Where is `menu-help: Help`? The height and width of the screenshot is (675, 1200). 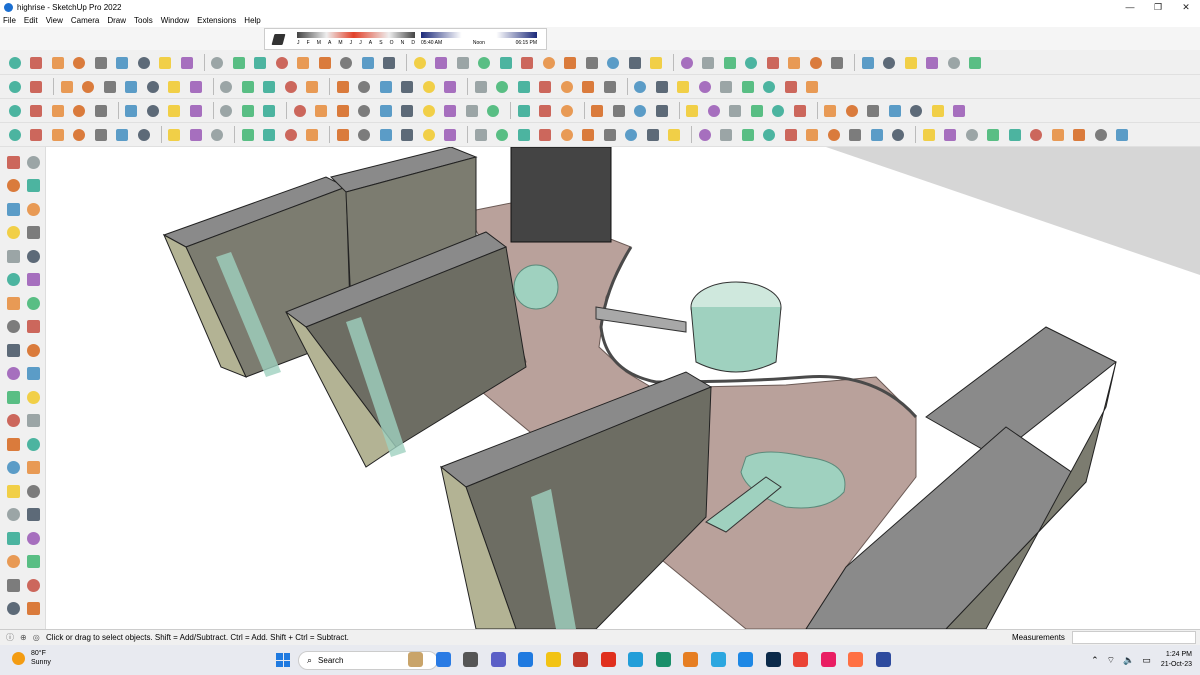
menu-help: Help is located at coordinates (252, 20).